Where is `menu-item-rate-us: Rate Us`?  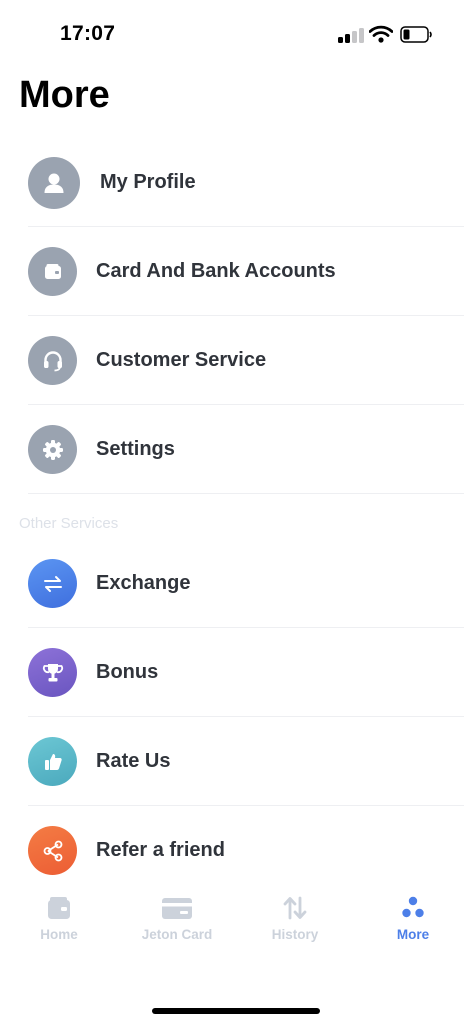
menu-item-rate-us: Rate Us is located at coordinates (246, 761).